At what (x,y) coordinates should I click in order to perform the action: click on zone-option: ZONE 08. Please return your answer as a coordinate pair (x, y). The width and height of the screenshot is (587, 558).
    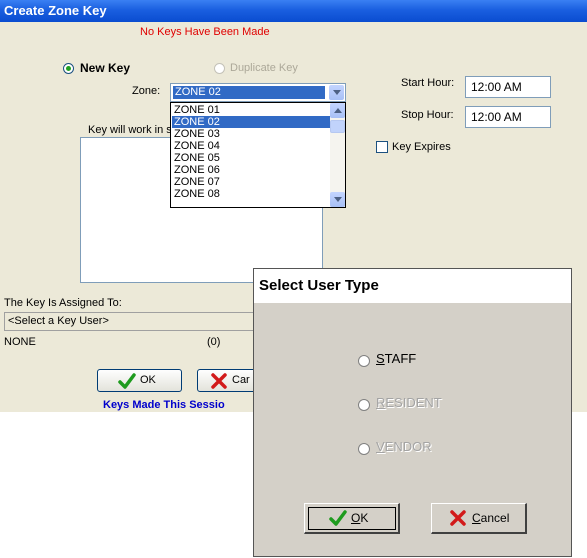
    Looking at the image, I should click on (253, 194).